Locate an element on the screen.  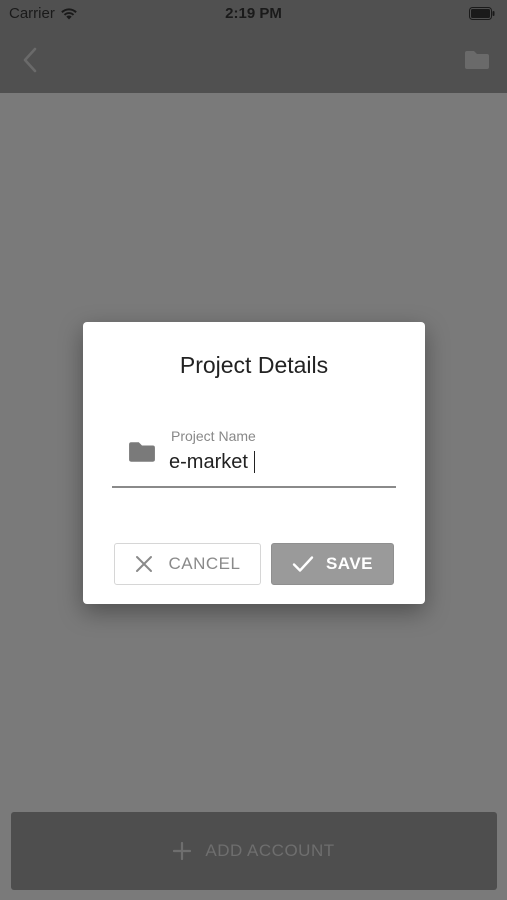
status-time: 2:19 PM is located at coordinates (253, 13).